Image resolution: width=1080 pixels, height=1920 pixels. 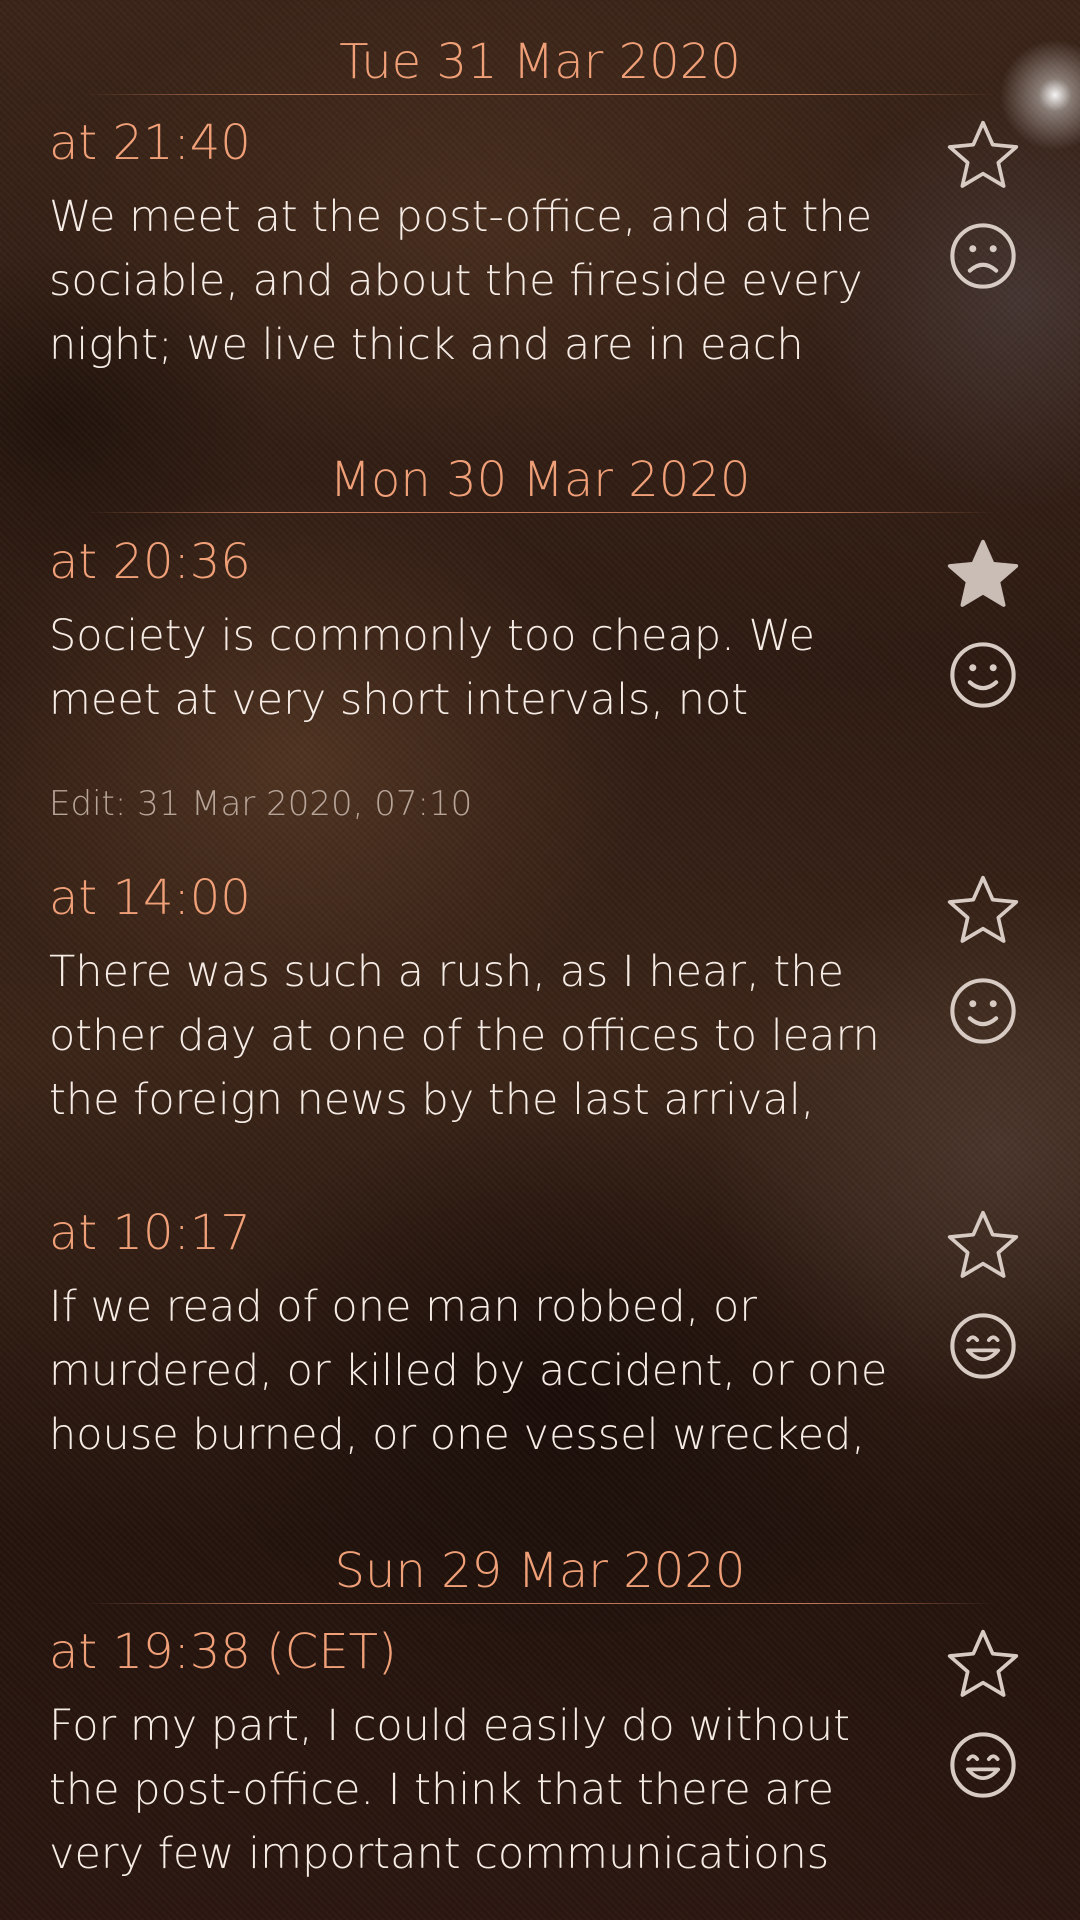 I want to click on edit-timestamp: Edit: 31 Mar 2020, 07:10, so click(x=261, y=804).